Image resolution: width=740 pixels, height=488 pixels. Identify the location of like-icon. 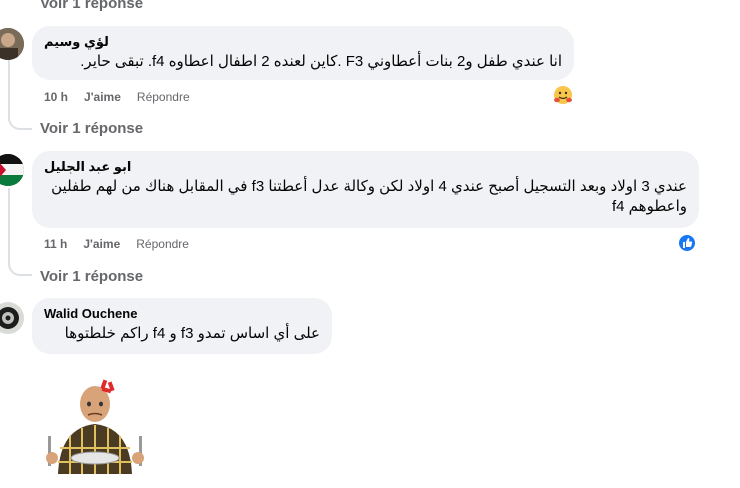
(687, 243).